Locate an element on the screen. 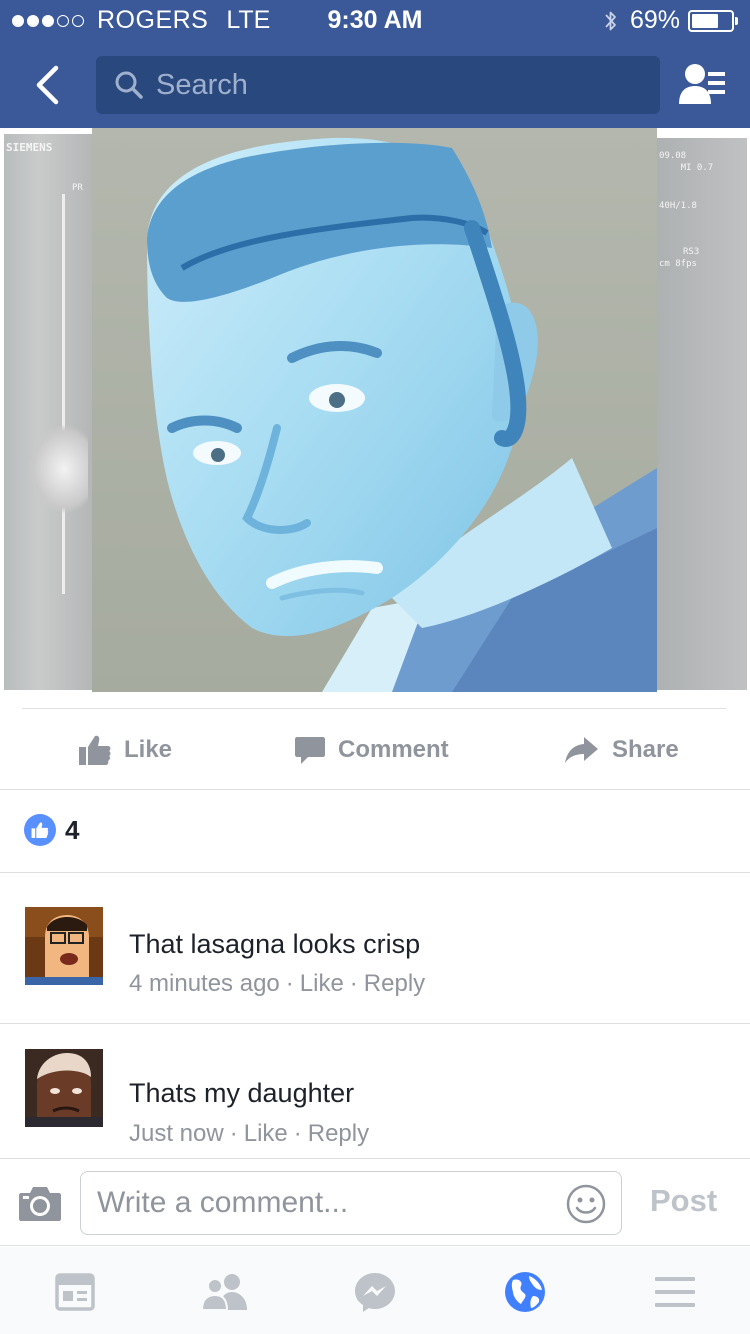 The width and height of the screenshot is (750, 1334). globe-icon is located at coordinates (525, 1292).